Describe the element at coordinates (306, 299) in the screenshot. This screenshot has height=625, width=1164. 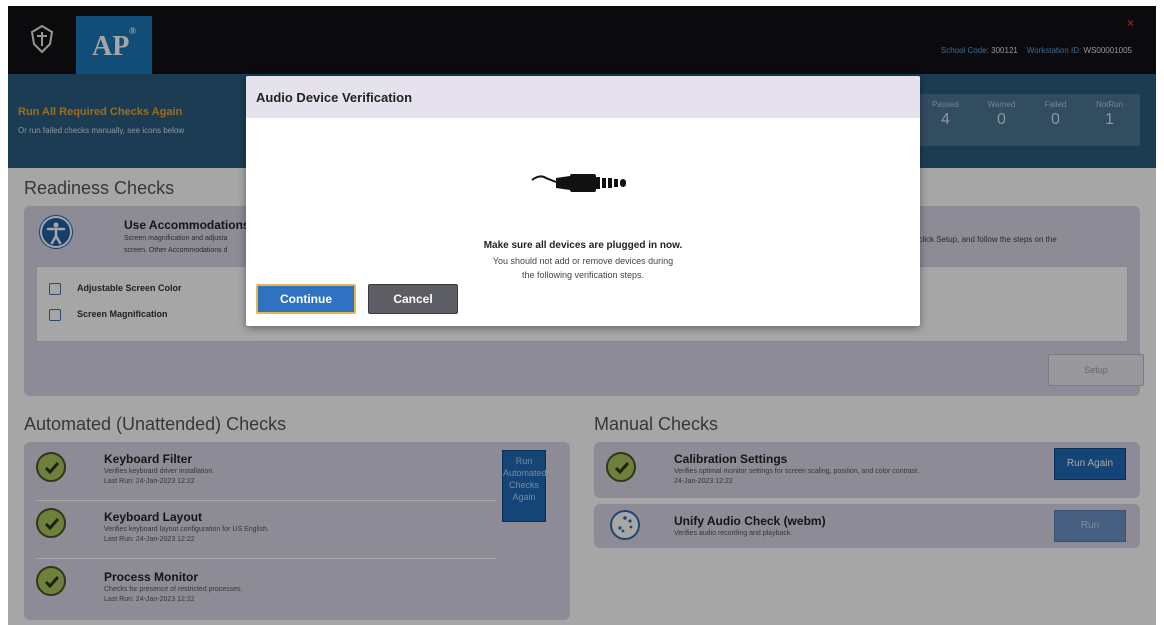
I see `continue-button: Continue` at that location.